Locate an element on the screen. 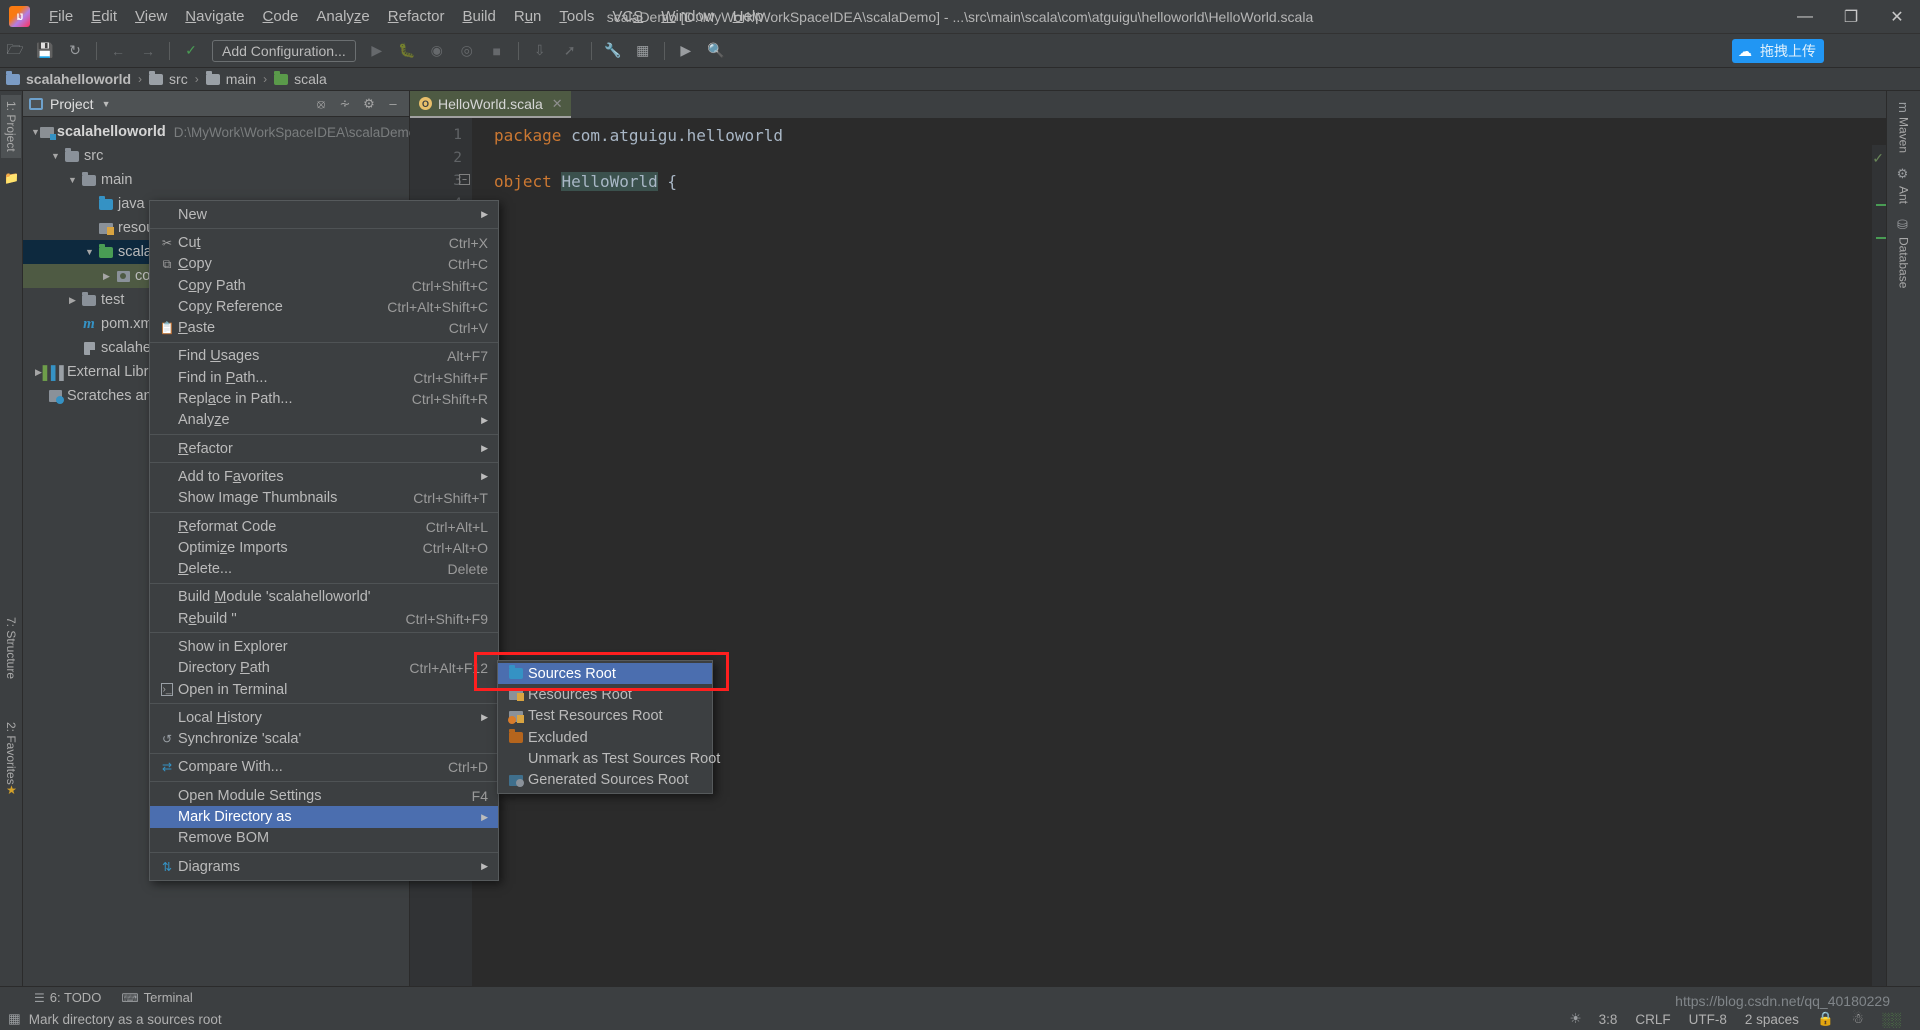  code-fold-icon: − is located at coordinates (464, 179).